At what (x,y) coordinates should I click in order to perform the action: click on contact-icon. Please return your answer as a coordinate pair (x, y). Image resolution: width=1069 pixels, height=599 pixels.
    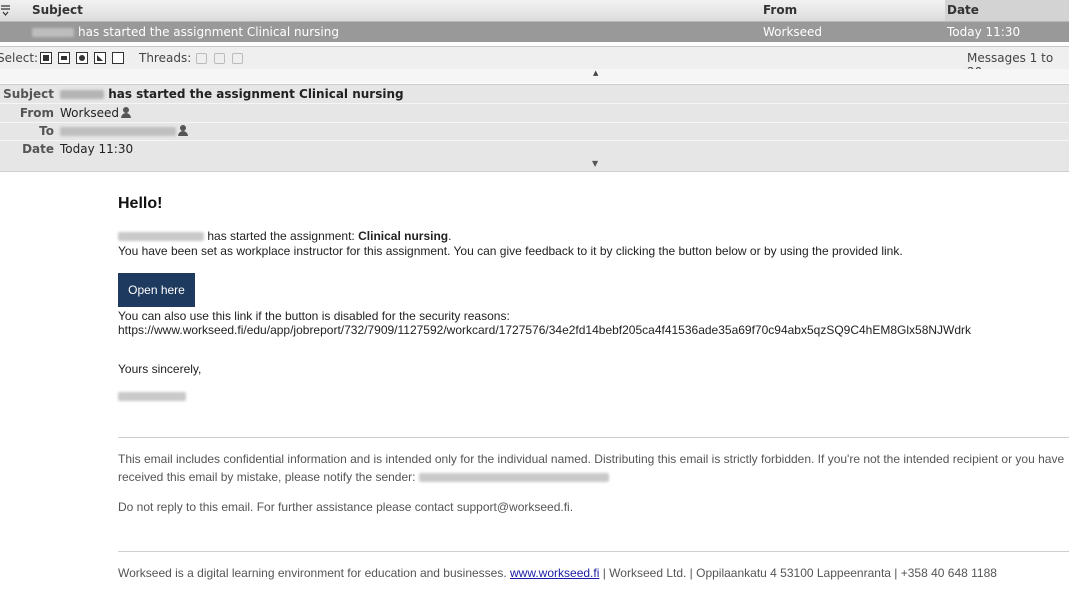
    Looking at the image, I should click on (126, 112).